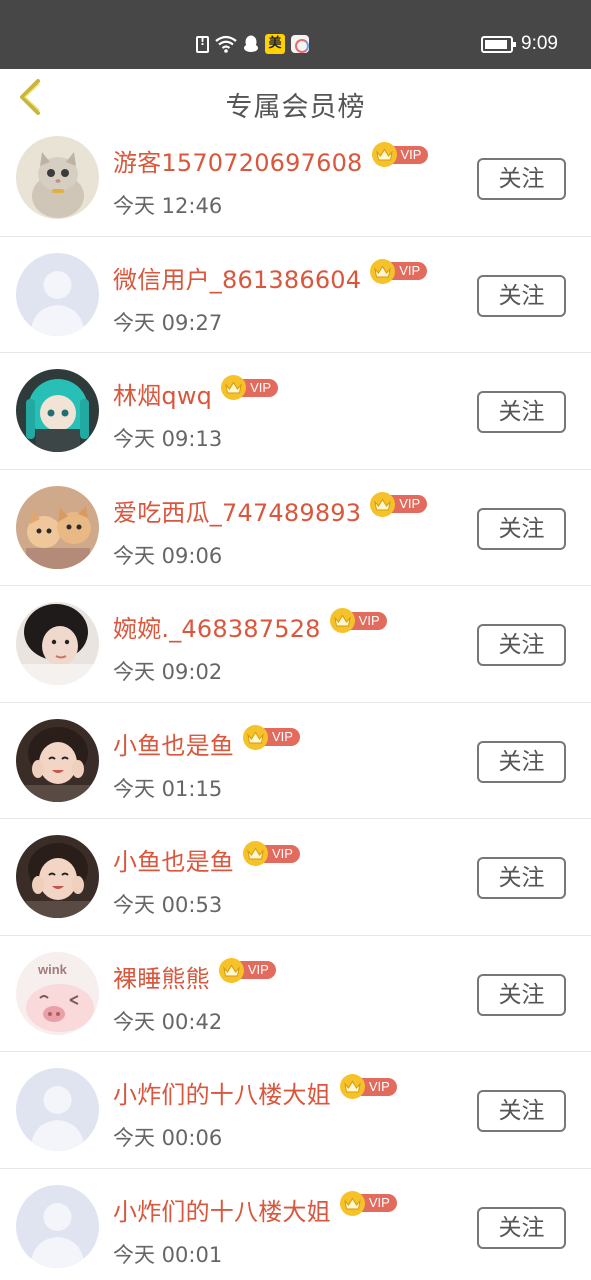  I want to click on meituan-icon: 美, so click(275, 44).